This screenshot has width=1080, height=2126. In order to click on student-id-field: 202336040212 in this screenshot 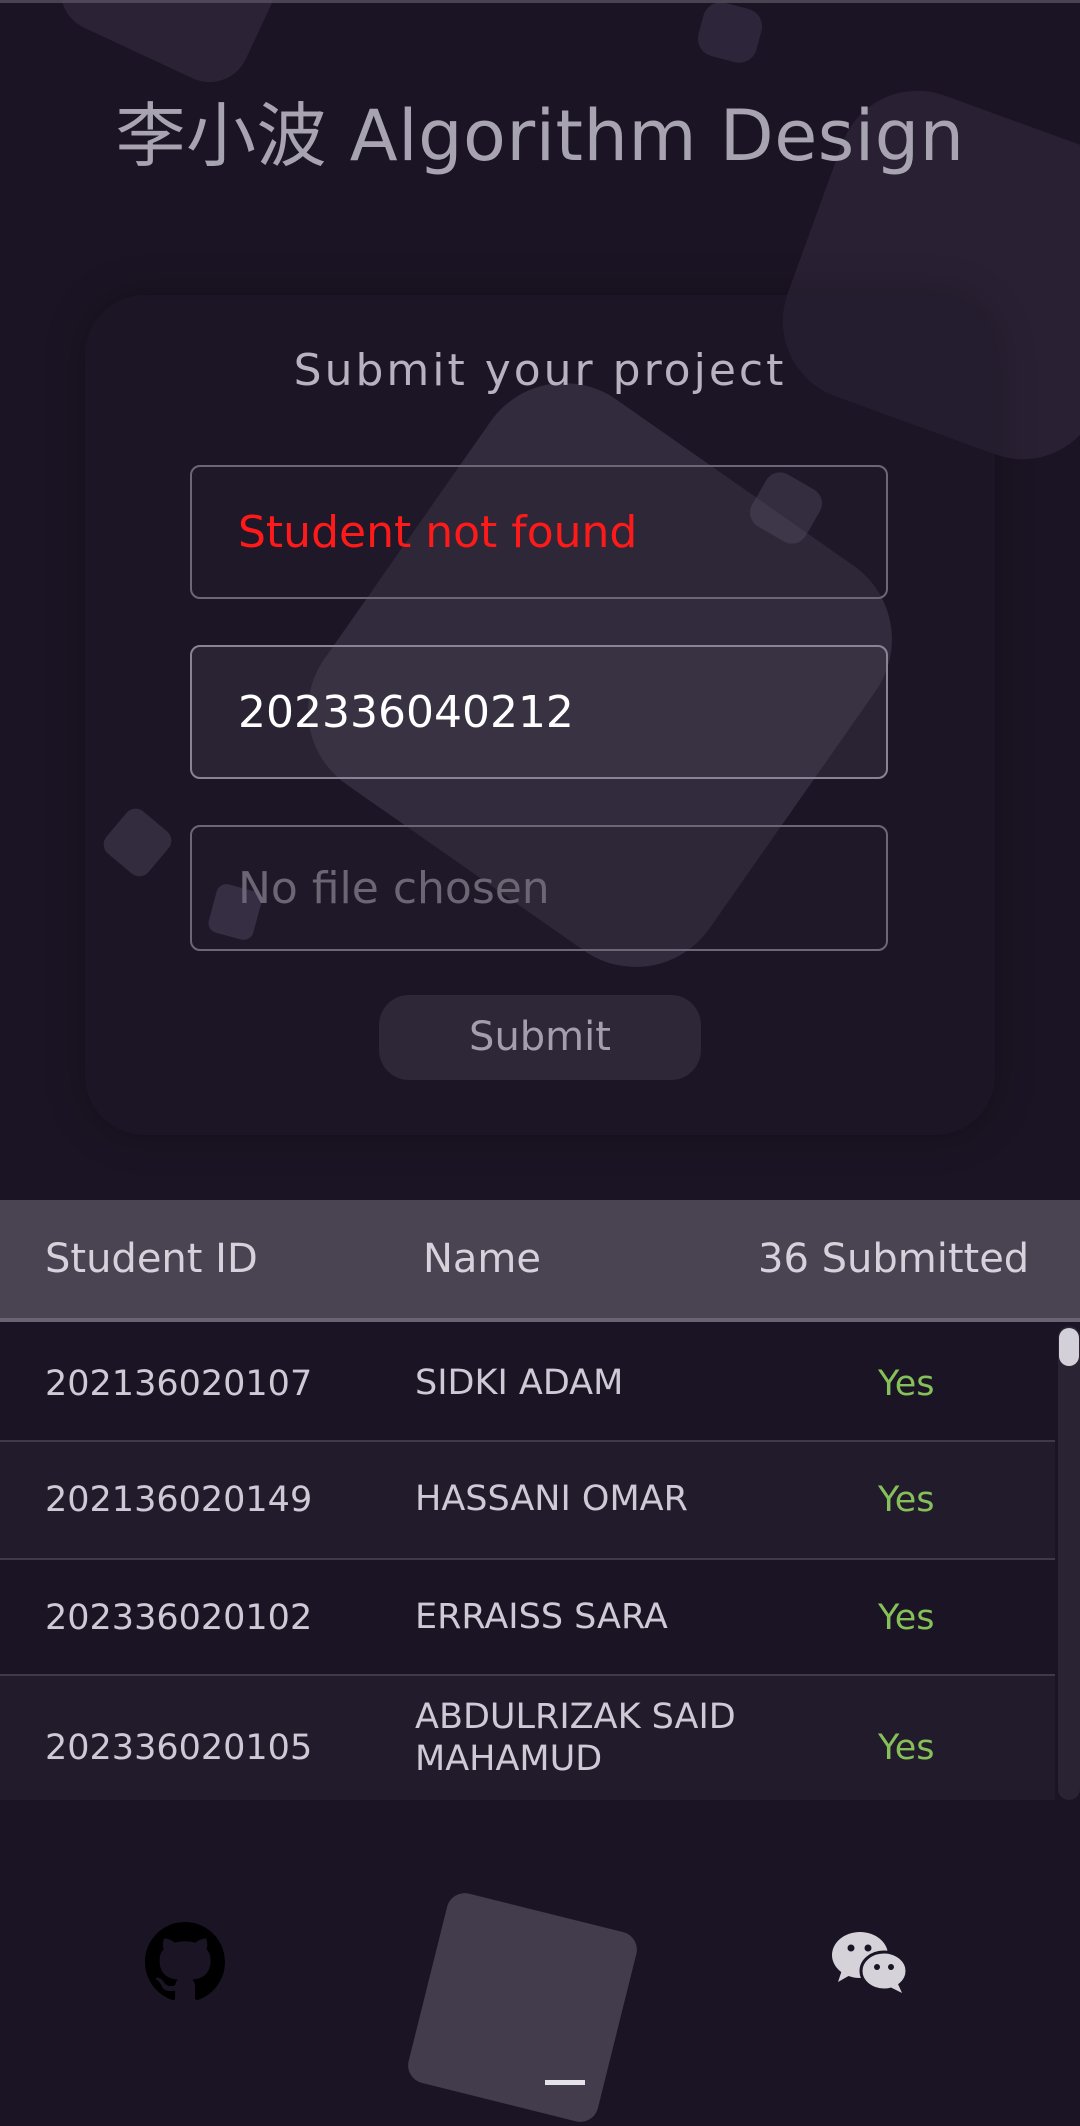, I will do `click(539, 712)`.